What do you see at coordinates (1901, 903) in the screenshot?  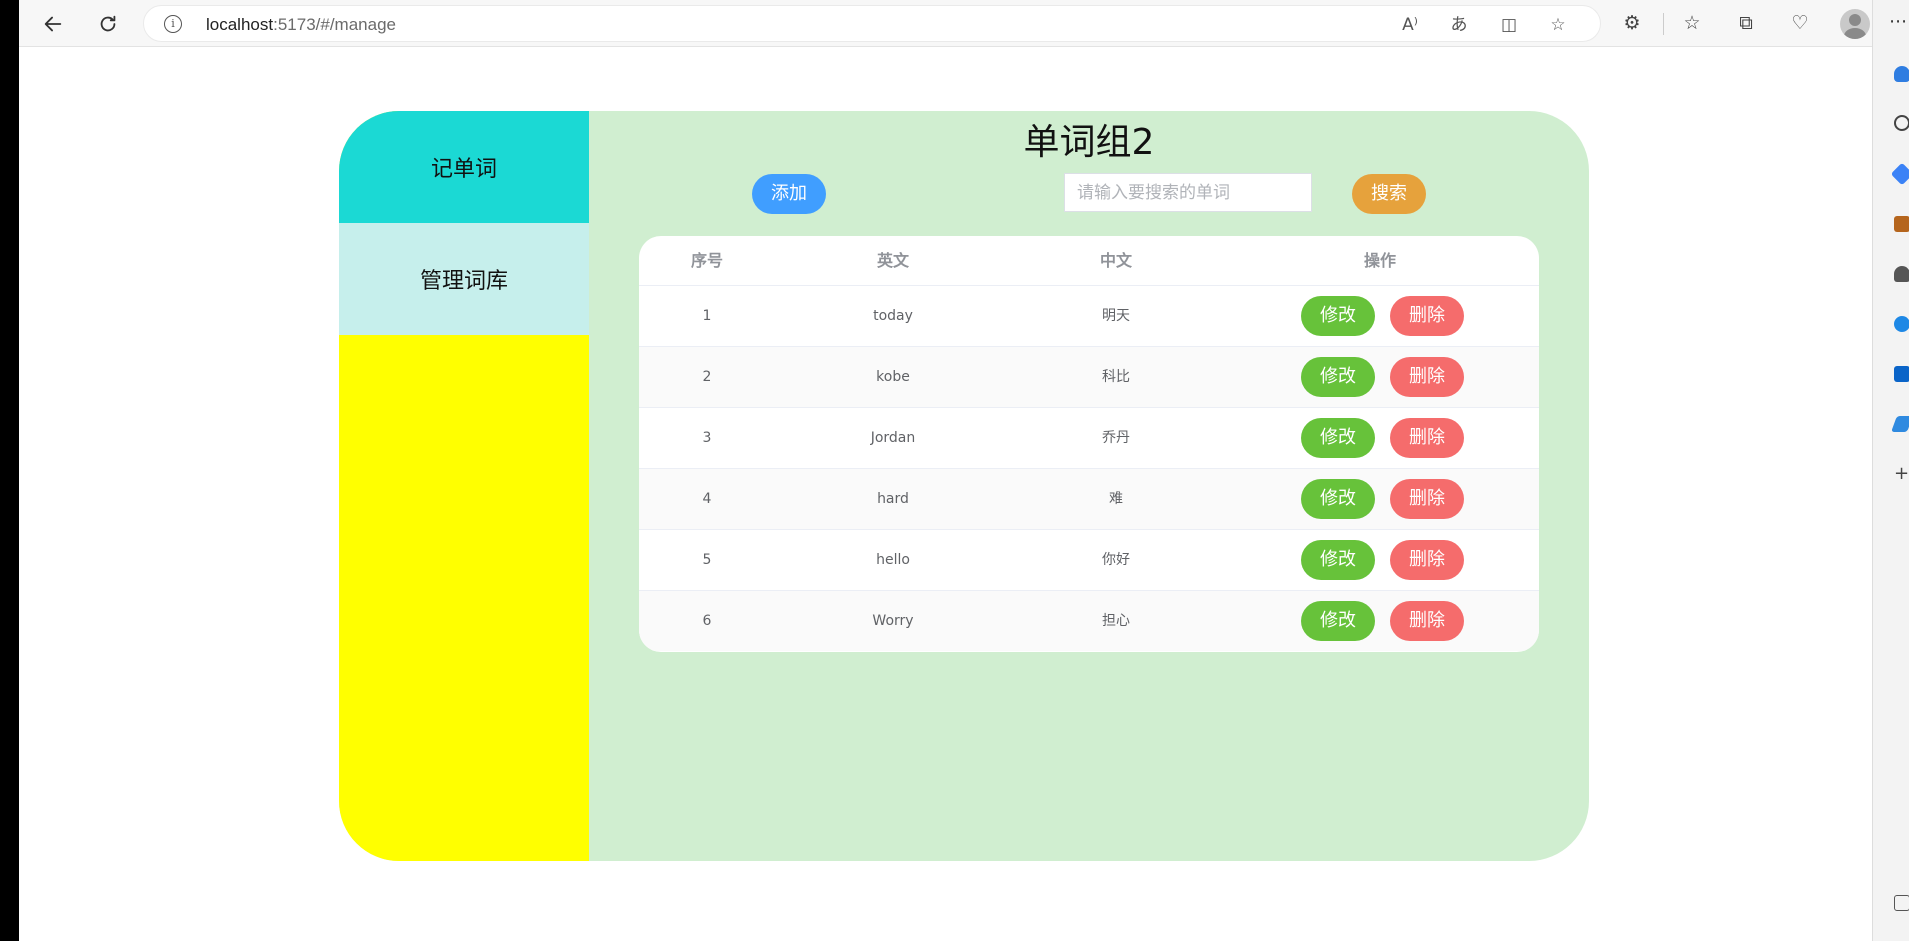 I see `hide-sidebar-icon` at bounding box center [1901, 903].